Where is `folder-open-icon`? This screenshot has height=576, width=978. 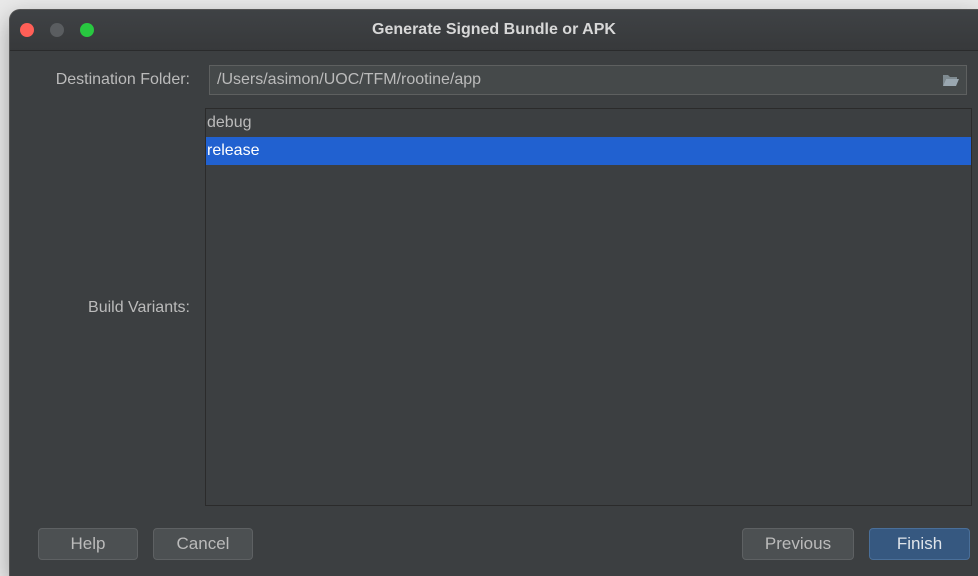
folder-open-icon is located at coordinates (951, 80).